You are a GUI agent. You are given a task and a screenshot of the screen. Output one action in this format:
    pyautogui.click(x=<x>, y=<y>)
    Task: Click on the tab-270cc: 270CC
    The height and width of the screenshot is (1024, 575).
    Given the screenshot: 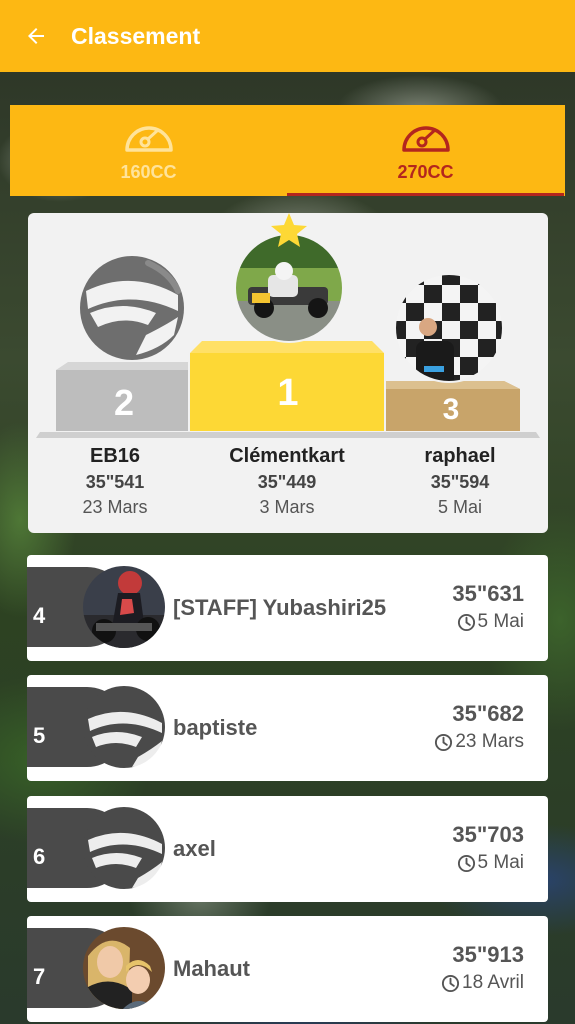 What is the action you would take?
    pyautogui.click(x=425, y=150)
    